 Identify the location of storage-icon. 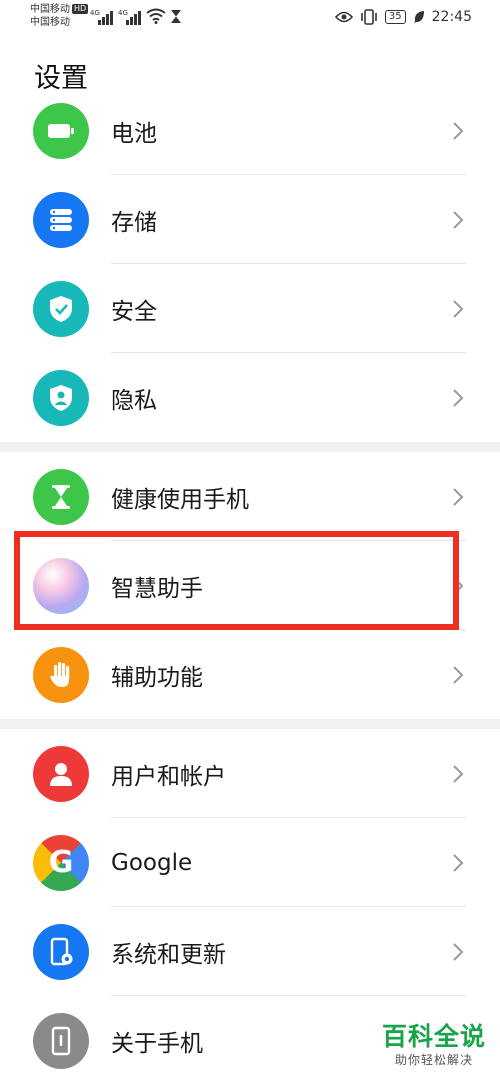
(61, 219).